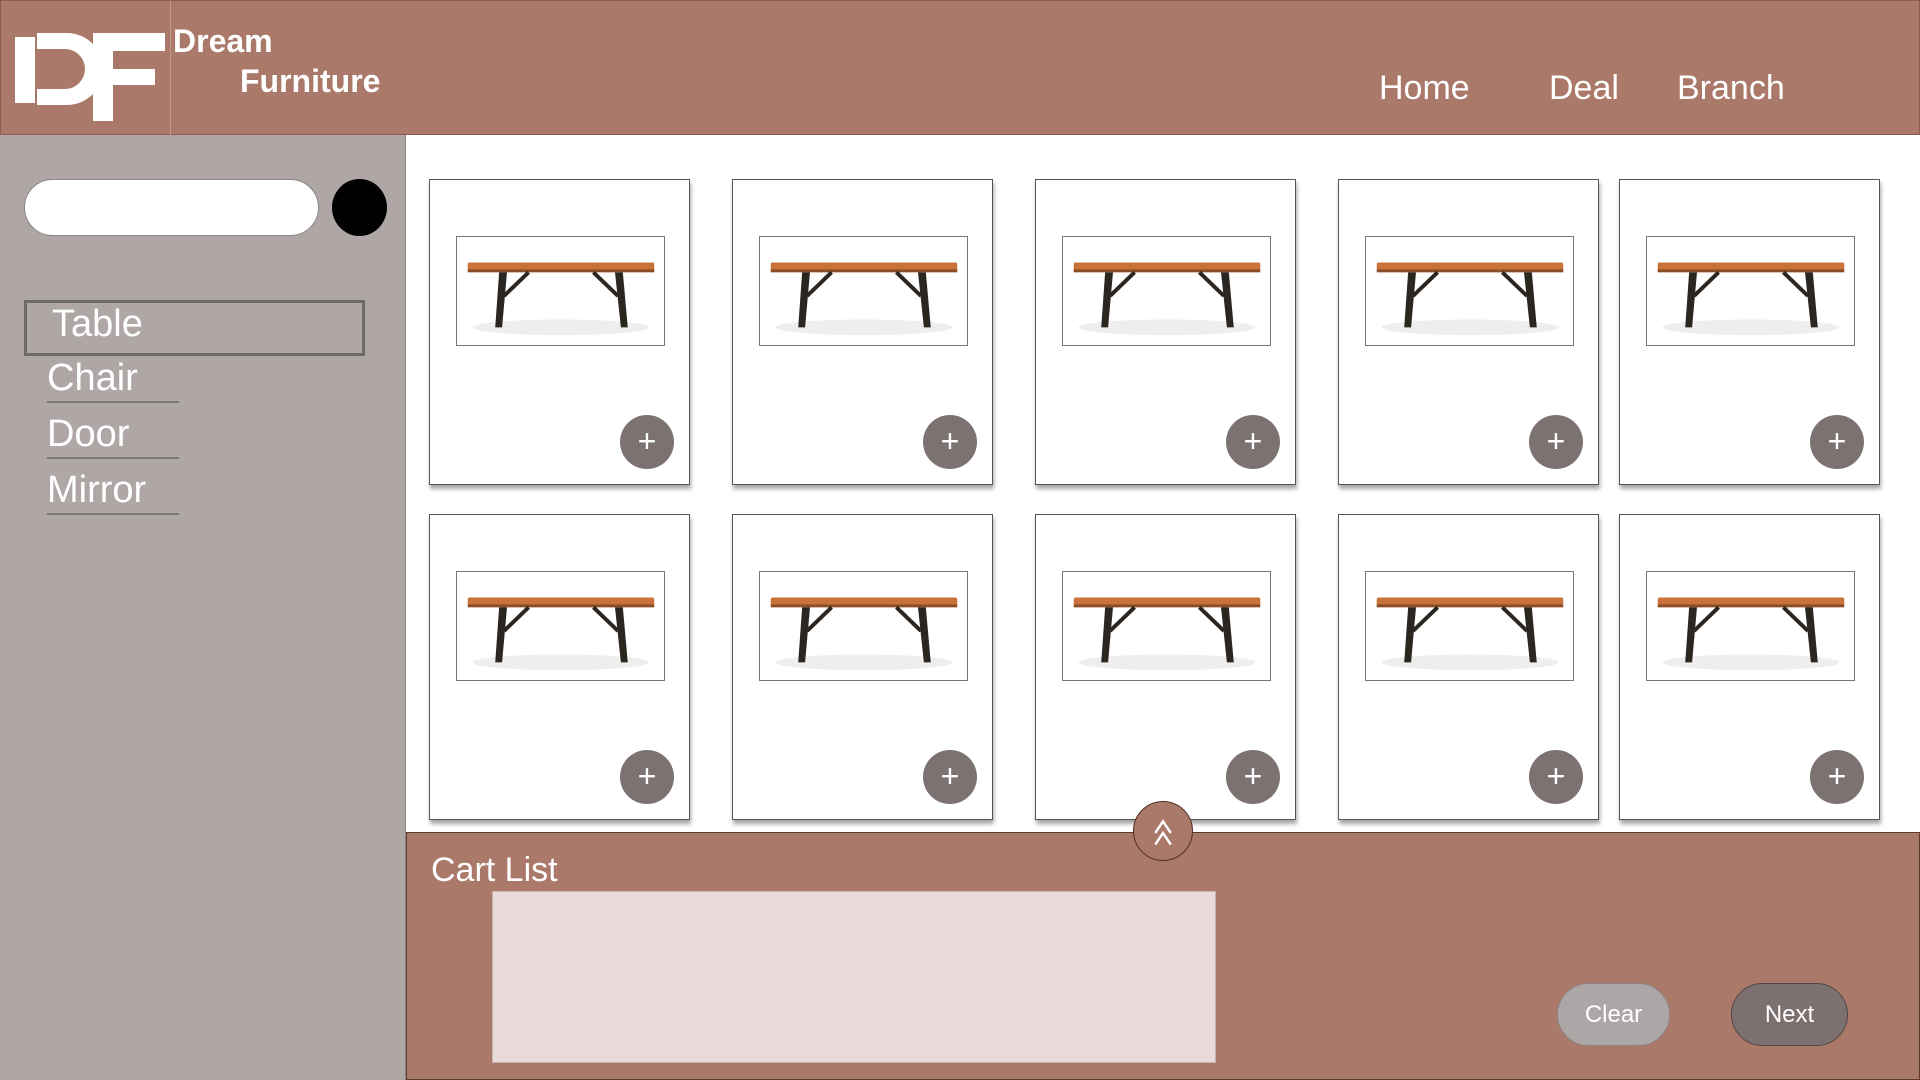 The height and width of the screenshot is (1080, 1920). I want to click on nav-deal: Deal, so click(1584, 88).